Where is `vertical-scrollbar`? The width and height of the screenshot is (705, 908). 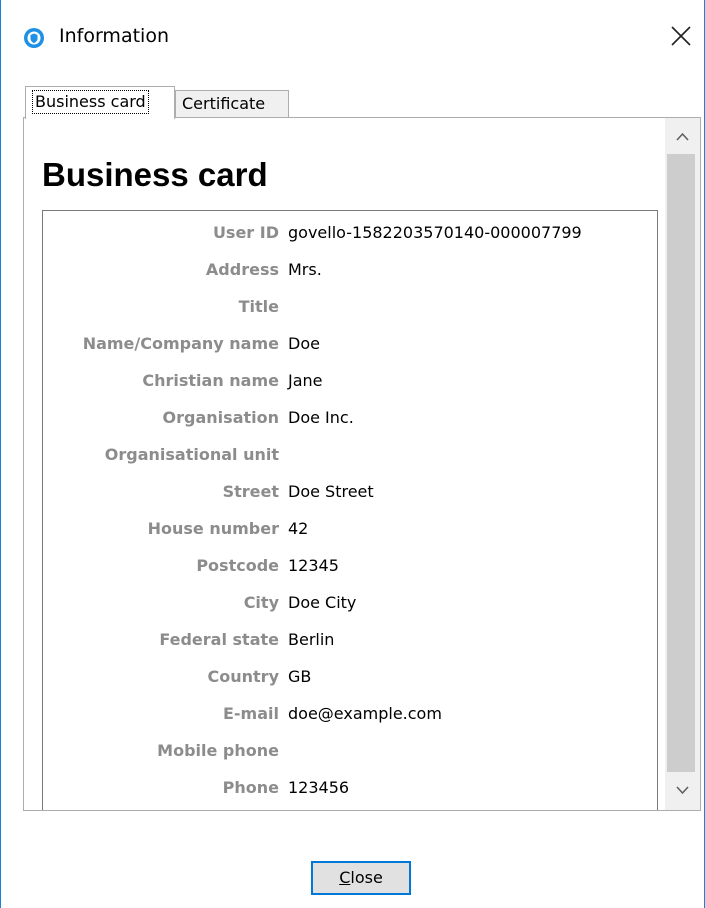 vertical-scrollbar is located at coordinates (682, 464).